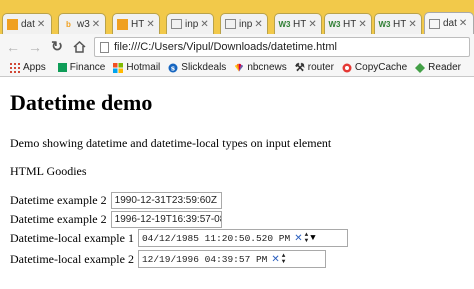  I want to click on bookmark-apps: Apps, so click(28, 67).